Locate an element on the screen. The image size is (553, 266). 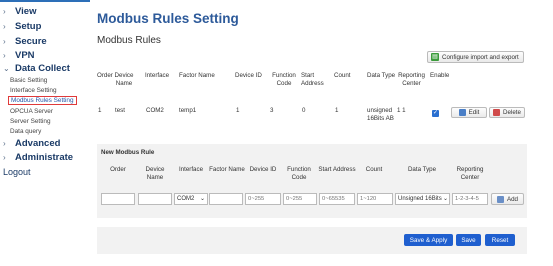
sidebar-item-setup: › Setup is located at coordinates (22, 26).